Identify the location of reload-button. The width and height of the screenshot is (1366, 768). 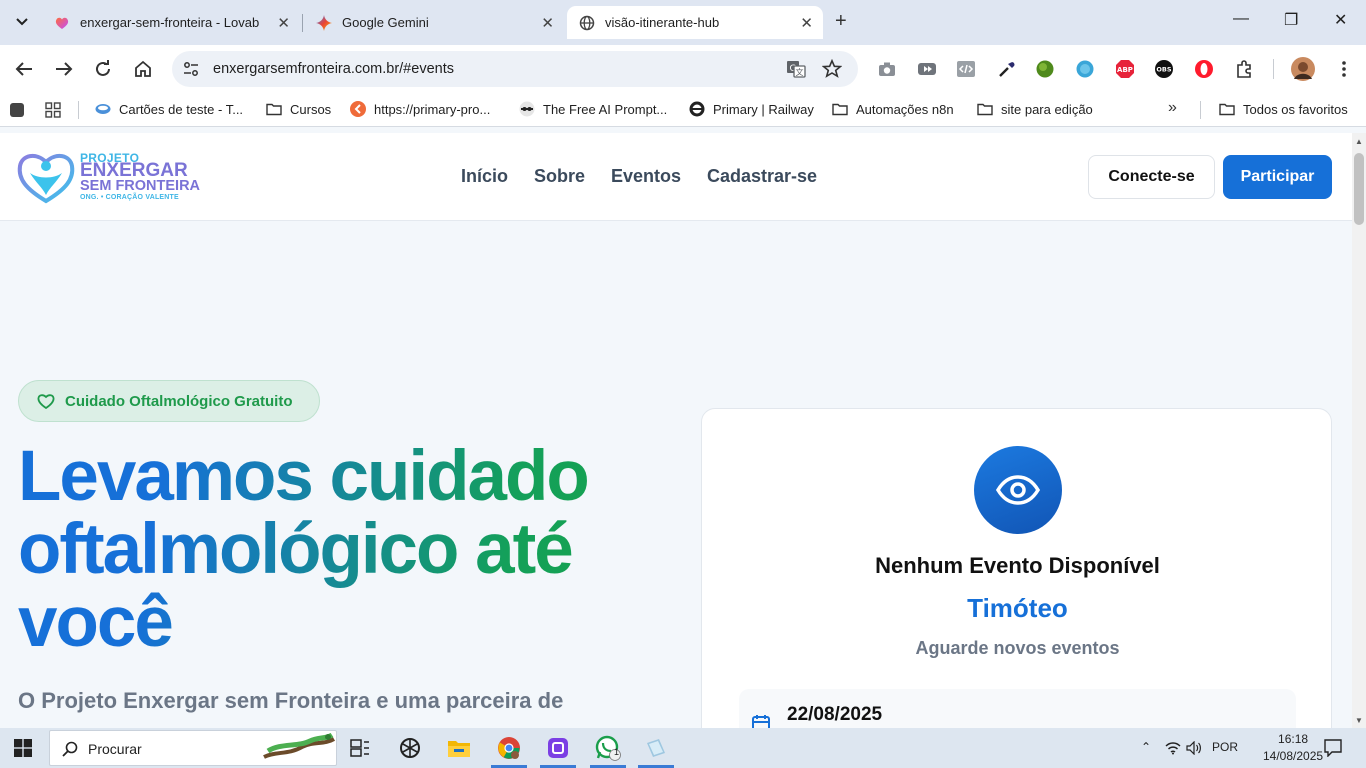
(103, 69).